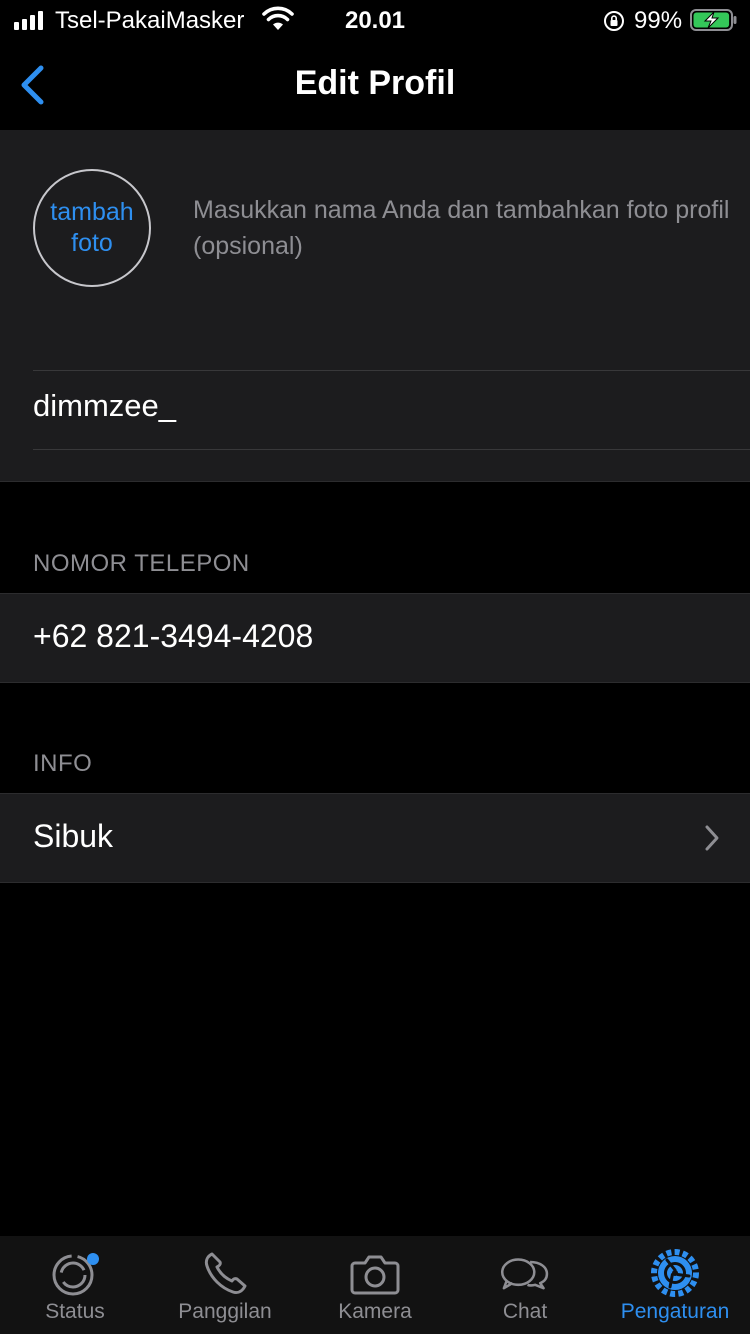 The width and height of the screenshot is (750, 1334). What do you see at coordinates (92, 212) in the screenshot?
I see `add-photo-label-line1: tambah` at bounding box center [92, 212].